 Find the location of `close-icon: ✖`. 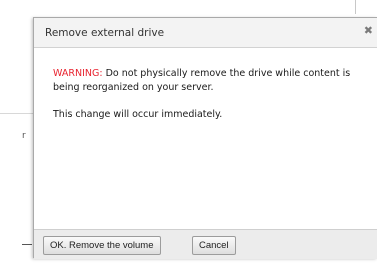

close-icon: ✖ is located at coordinates (368, 30).